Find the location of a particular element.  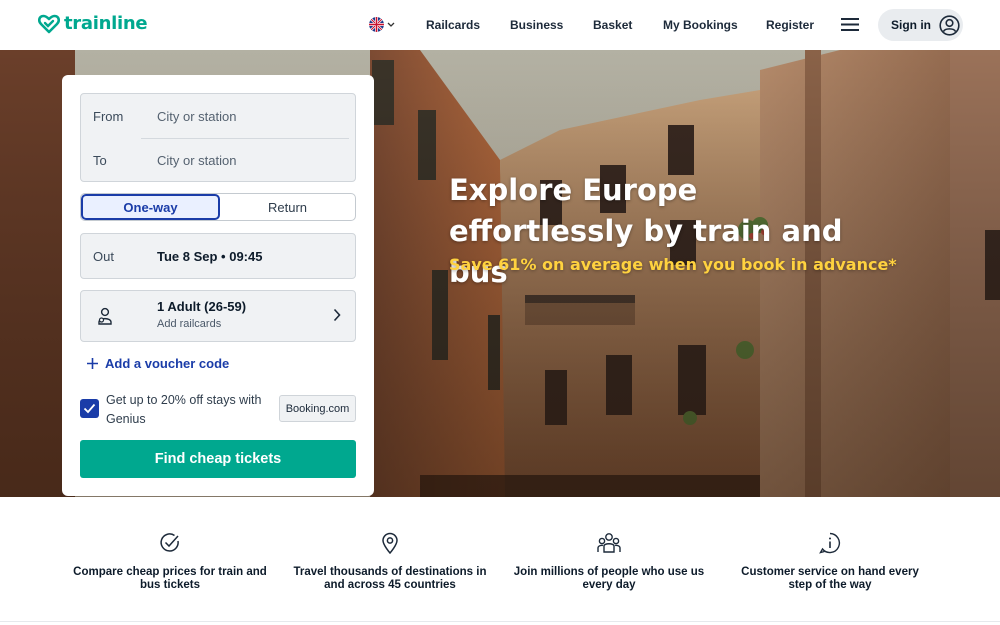

from-input: City or station is located at coordinates (196, 116).